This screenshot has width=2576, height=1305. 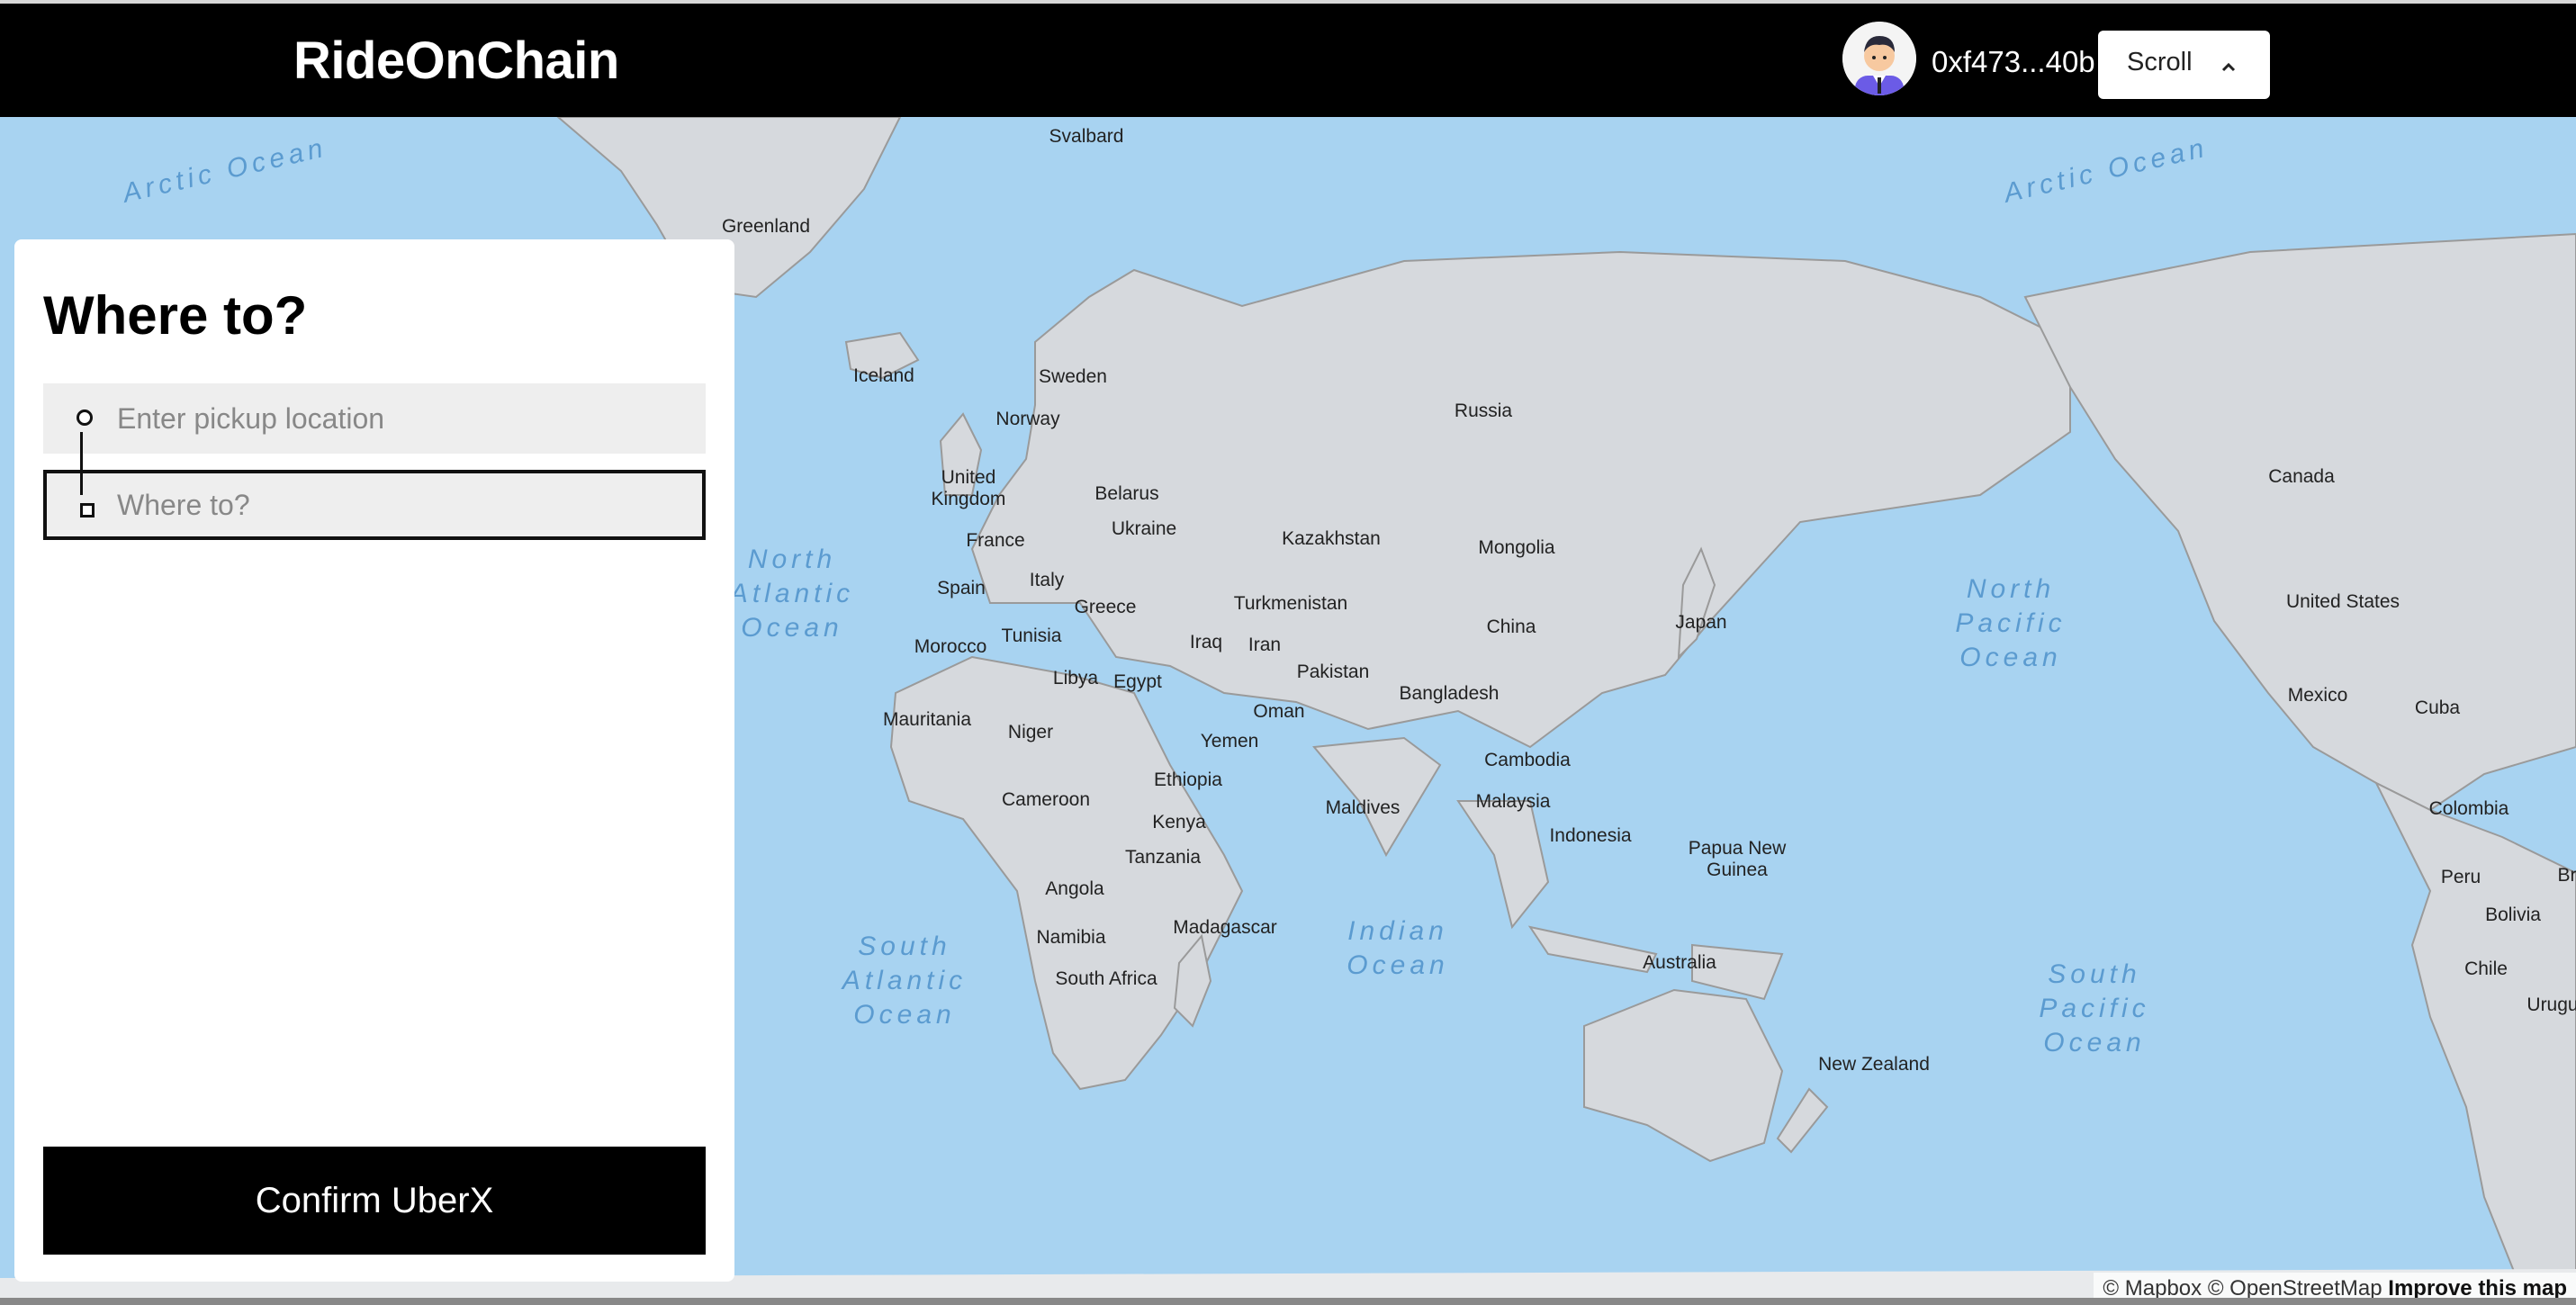 What do you see at coordinates (1047, 580) in the screenshot?
I see `place-label: Italy` at bounding box center [1047, 580].